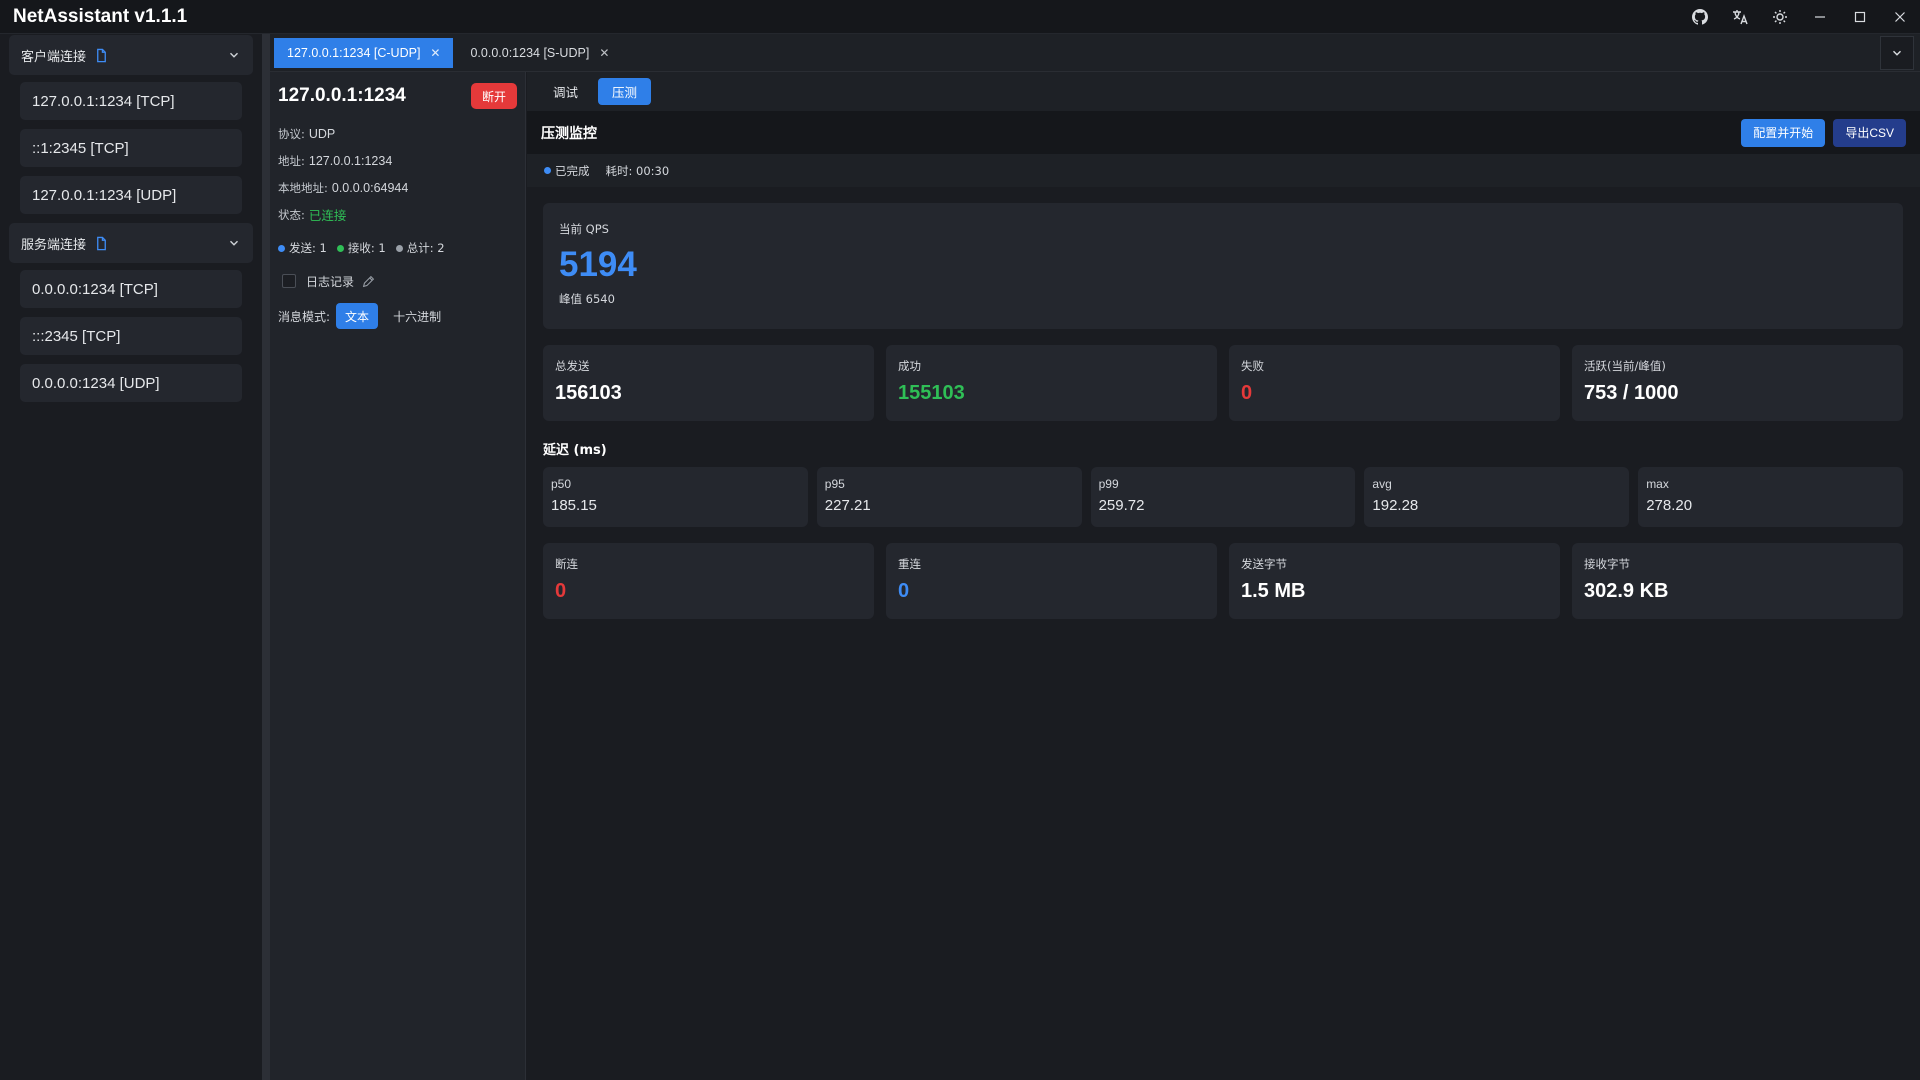  I want to click on minimize-icon, so click(1820, 17).